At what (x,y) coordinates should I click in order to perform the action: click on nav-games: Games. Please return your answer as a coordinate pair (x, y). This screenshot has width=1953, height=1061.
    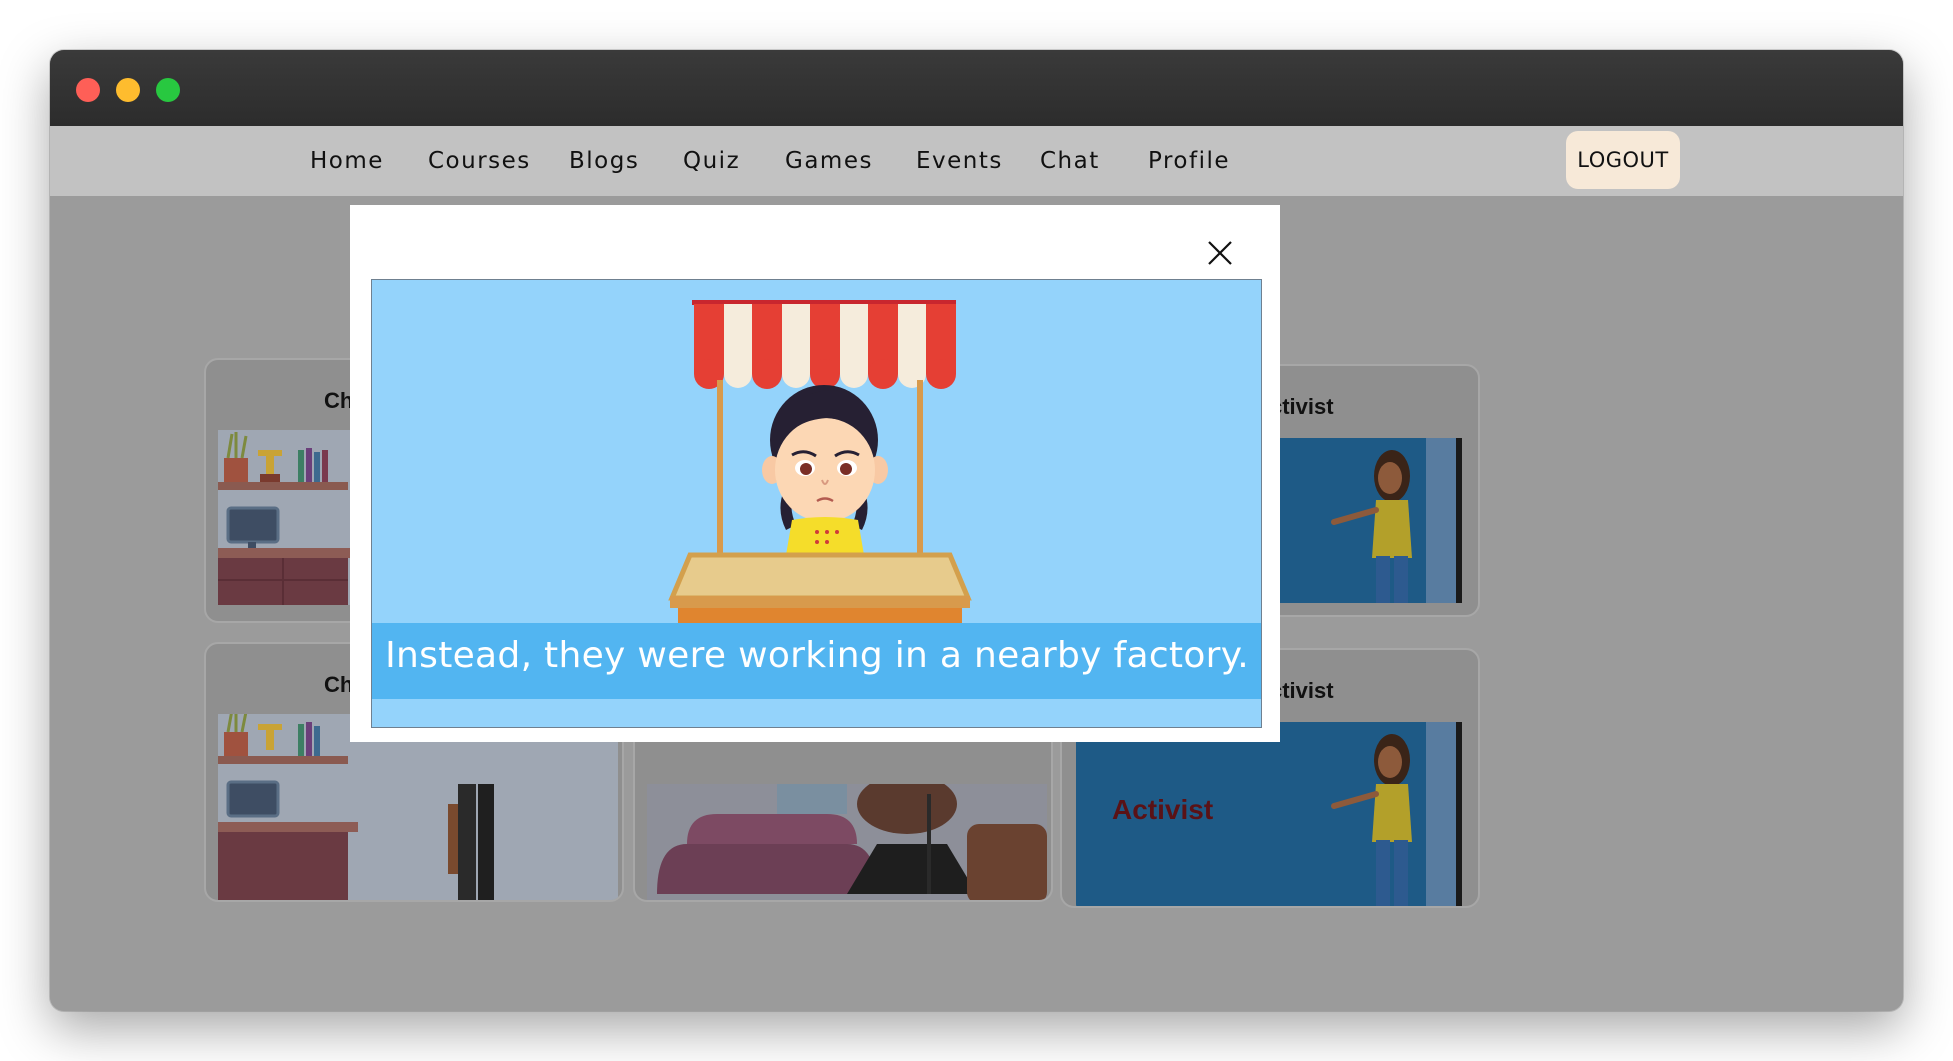
    Looking at the image, I should click on (829, 161).